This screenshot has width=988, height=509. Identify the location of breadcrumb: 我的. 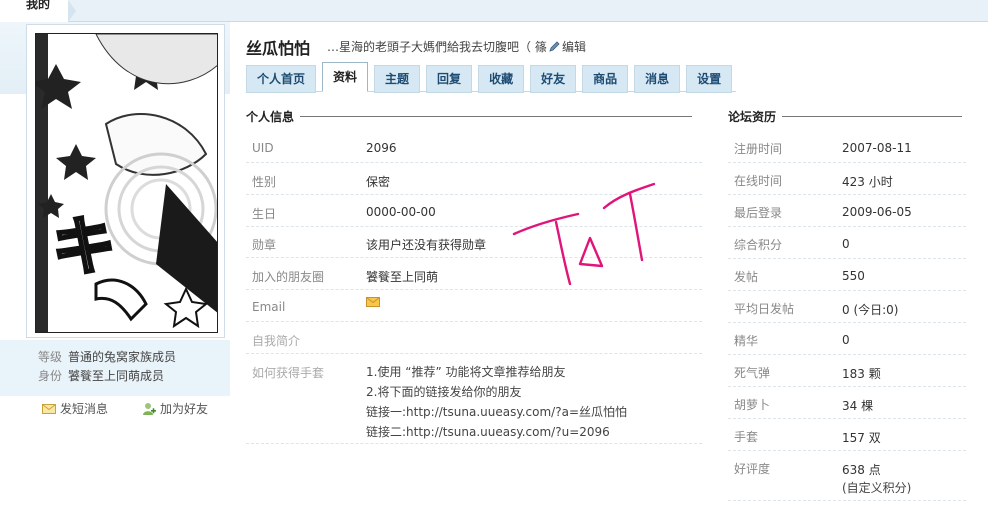
(38, 11).